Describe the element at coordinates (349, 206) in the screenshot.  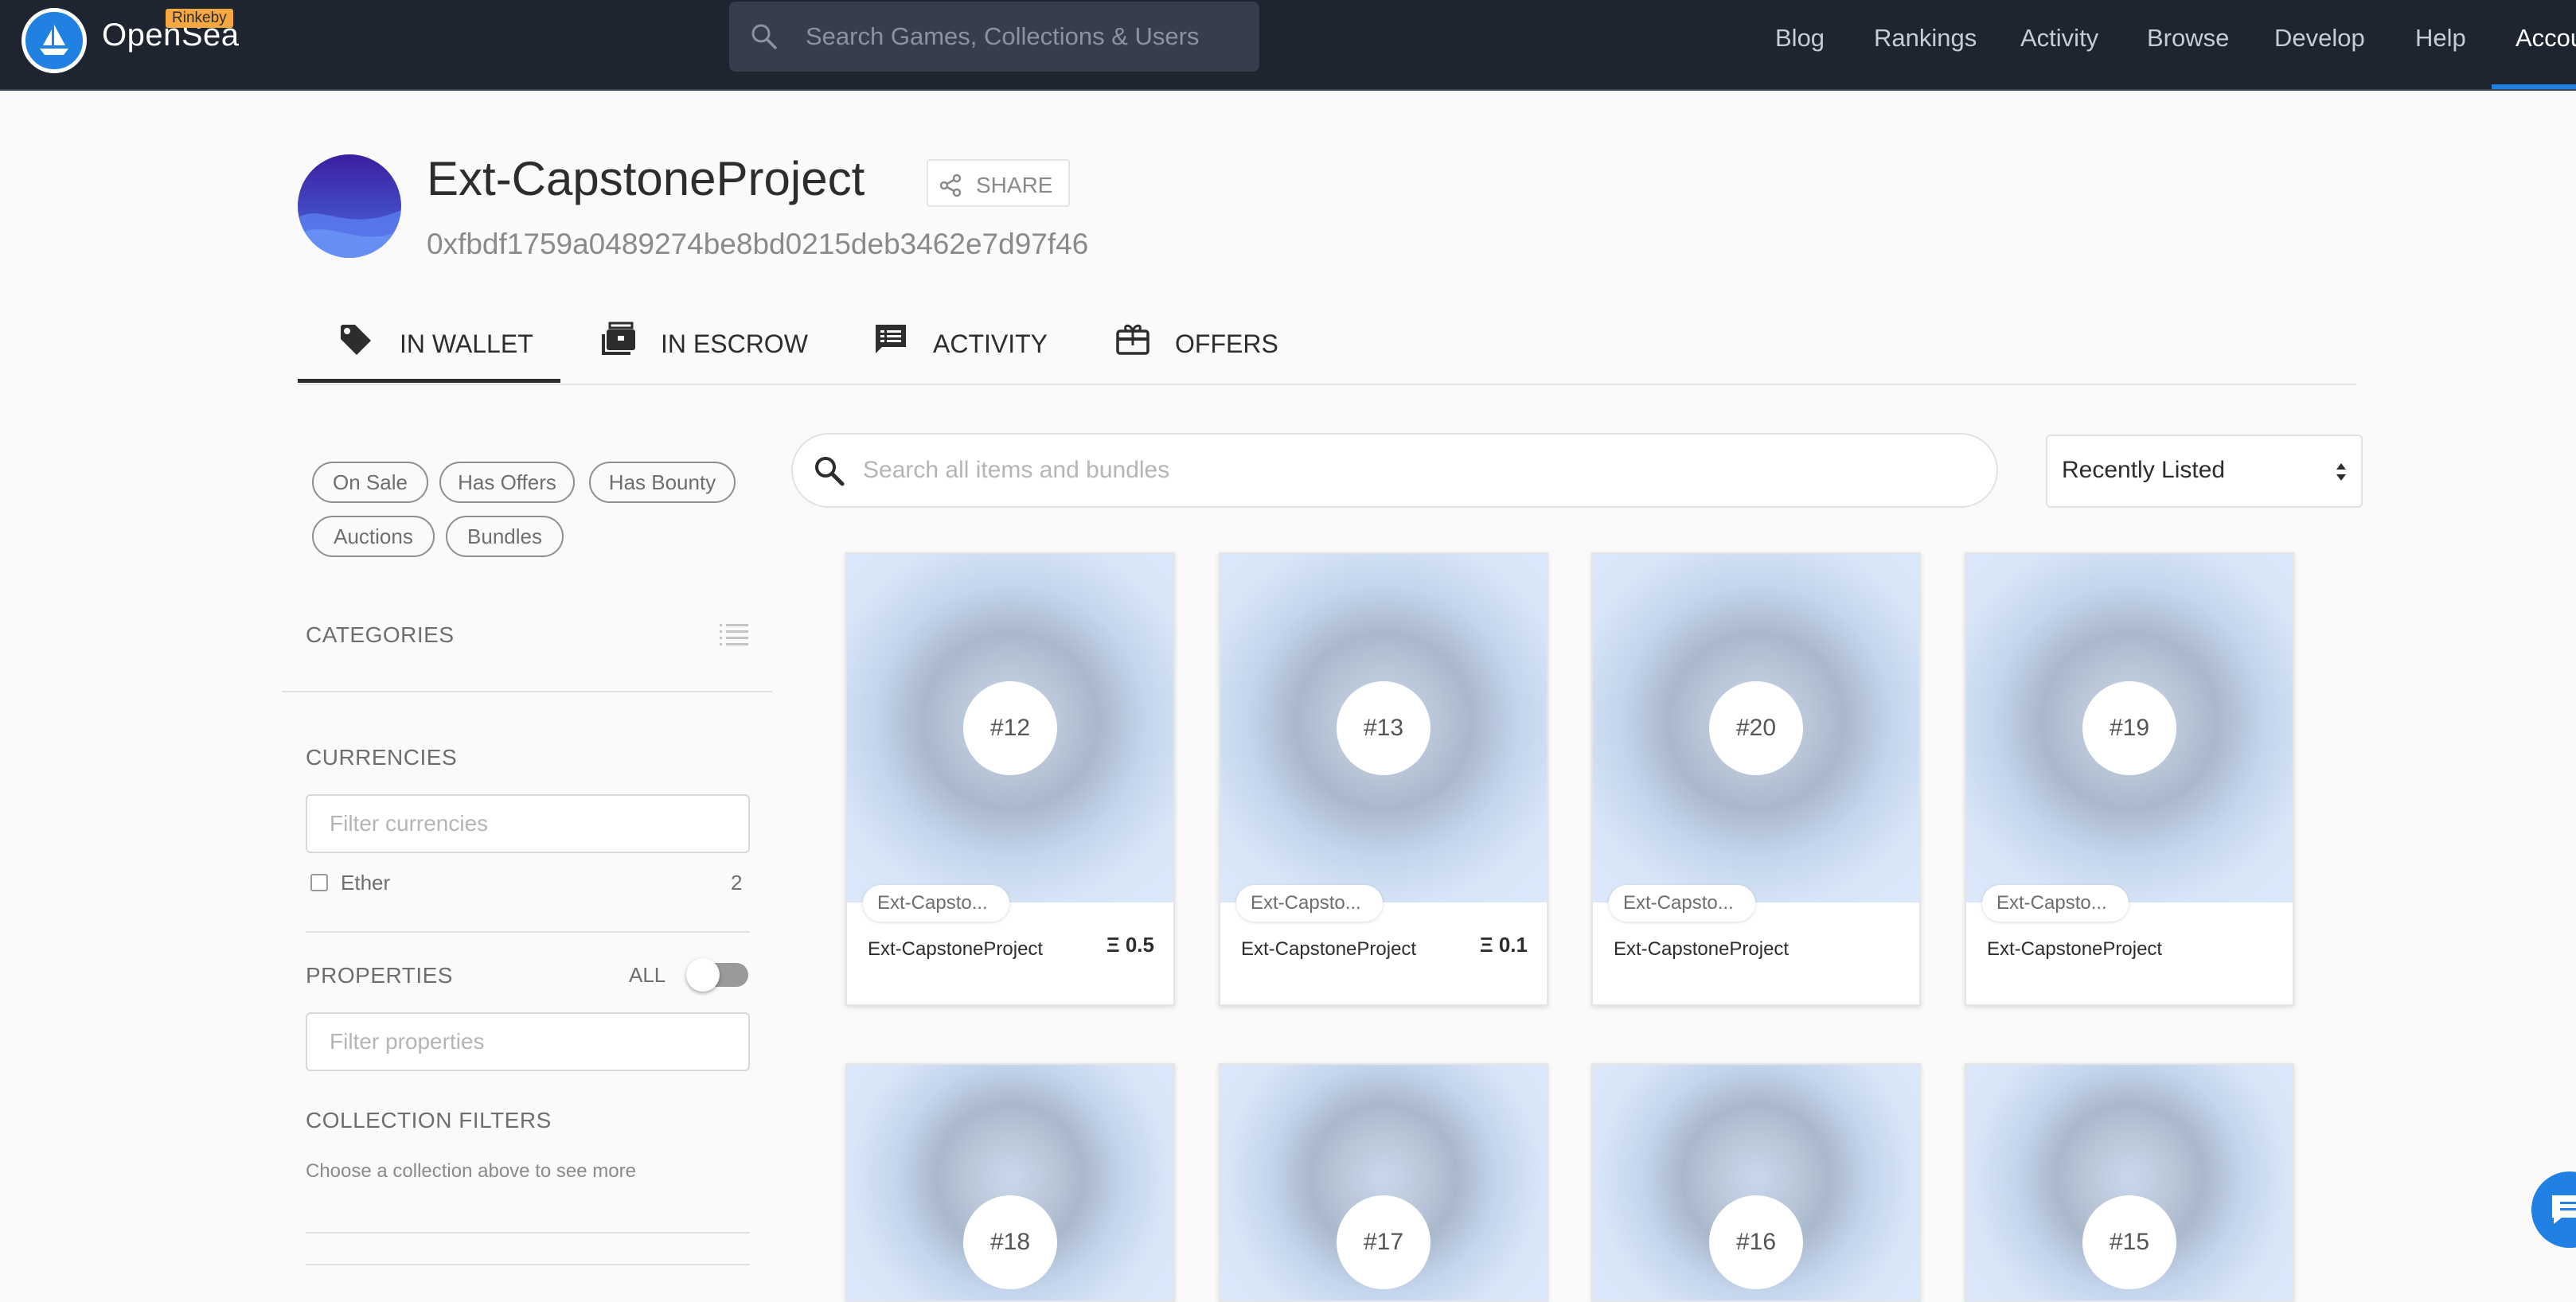
I see `avatar` at that location.